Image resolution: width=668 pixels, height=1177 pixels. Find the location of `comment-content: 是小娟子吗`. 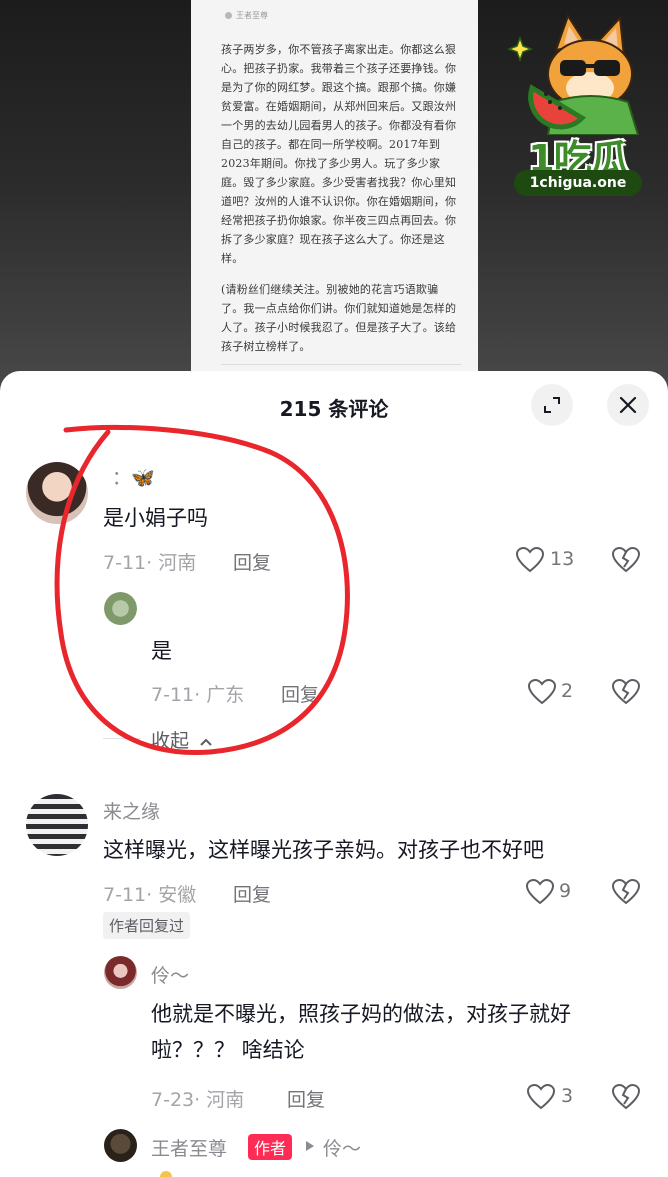

comment-content: 是小娟子吗 is located at coordinates (155, 518).